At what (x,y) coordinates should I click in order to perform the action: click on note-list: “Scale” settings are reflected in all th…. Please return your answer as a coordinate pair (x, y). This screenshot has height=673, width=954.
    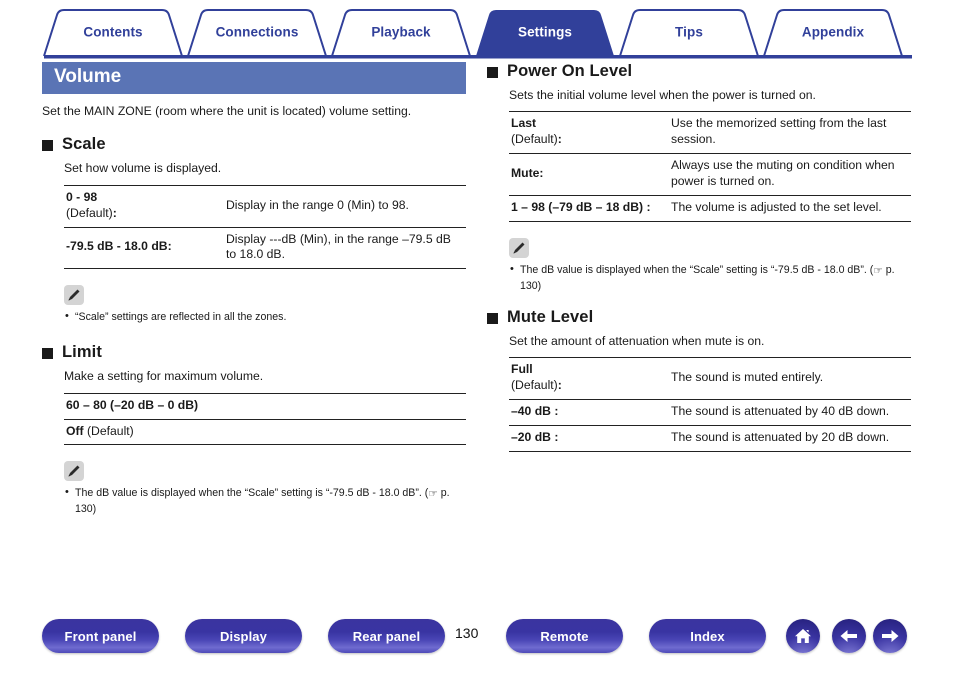
    Looking at the image, I should click on (265, 317).